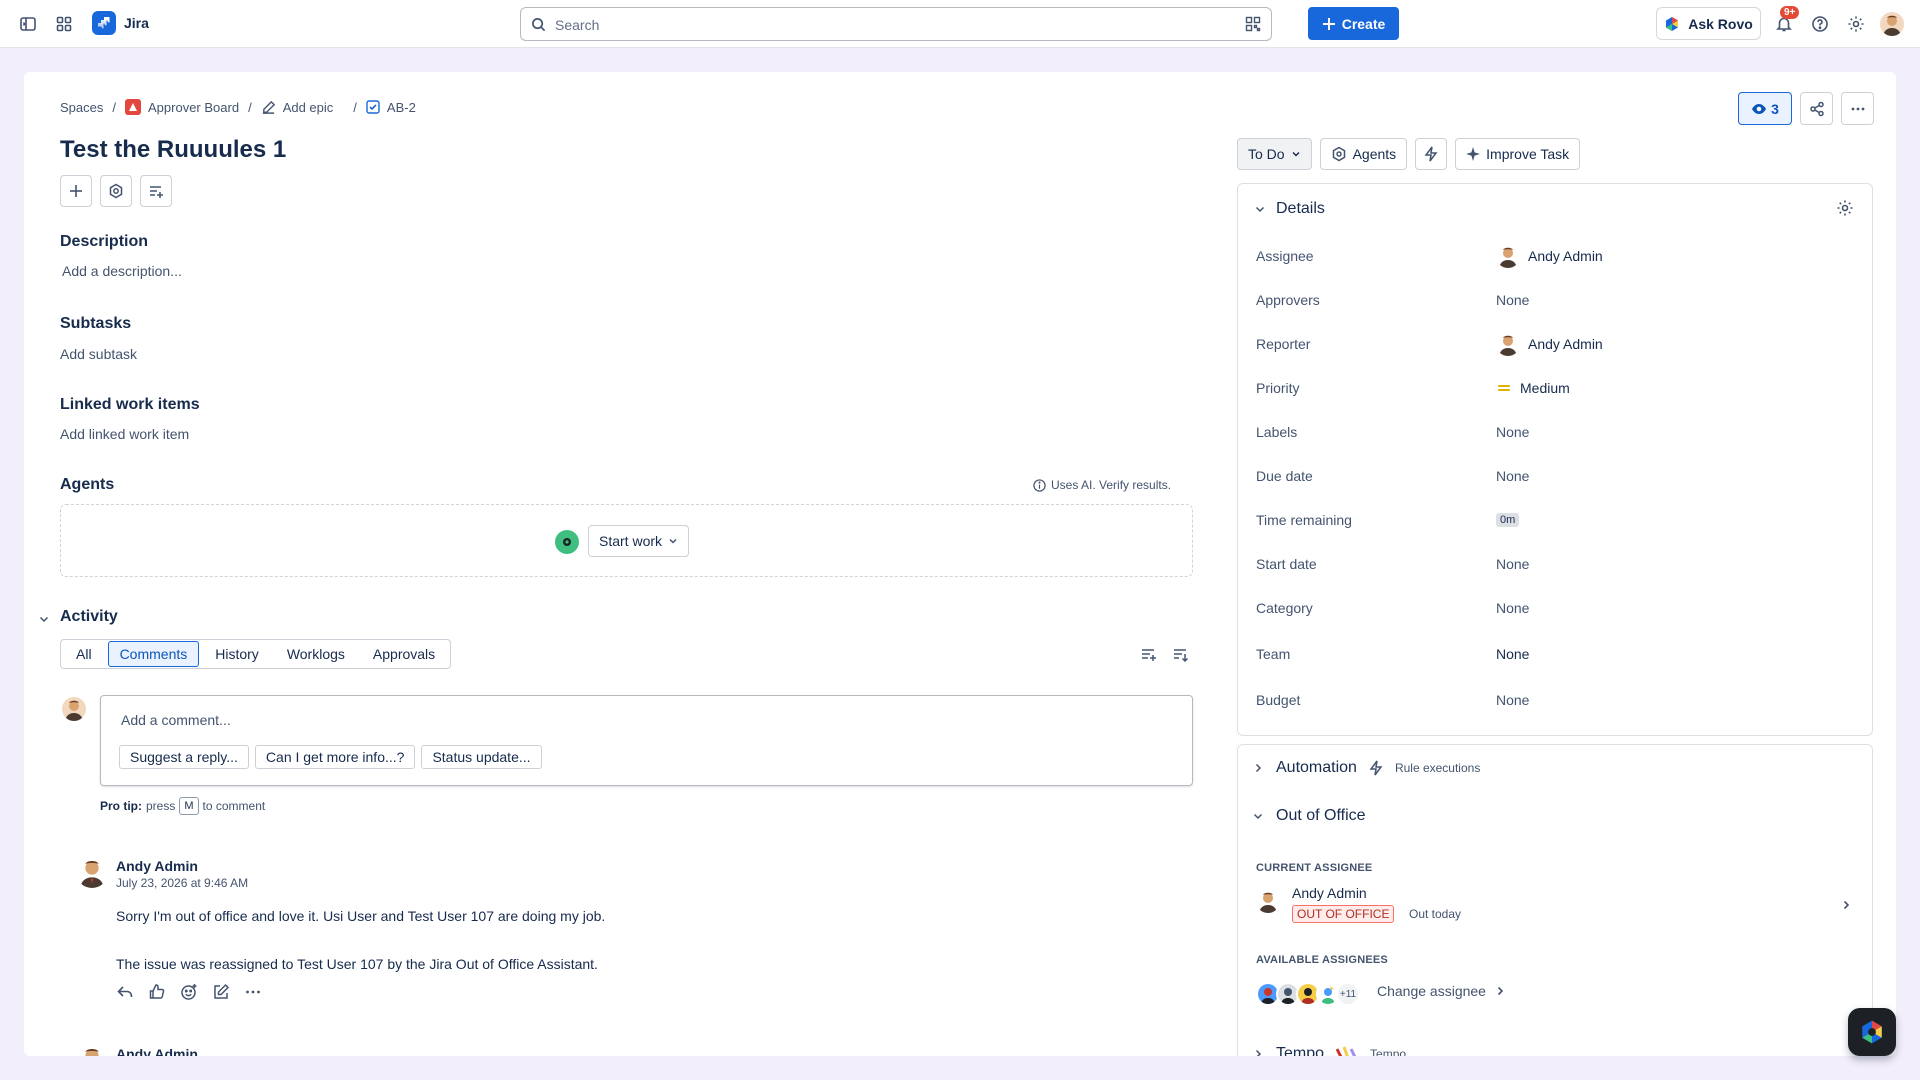 The height and width of the screenshot is (1080, 1920). I want to click on field-assignee: Assignee Andy Admin, so click(1556, 256).